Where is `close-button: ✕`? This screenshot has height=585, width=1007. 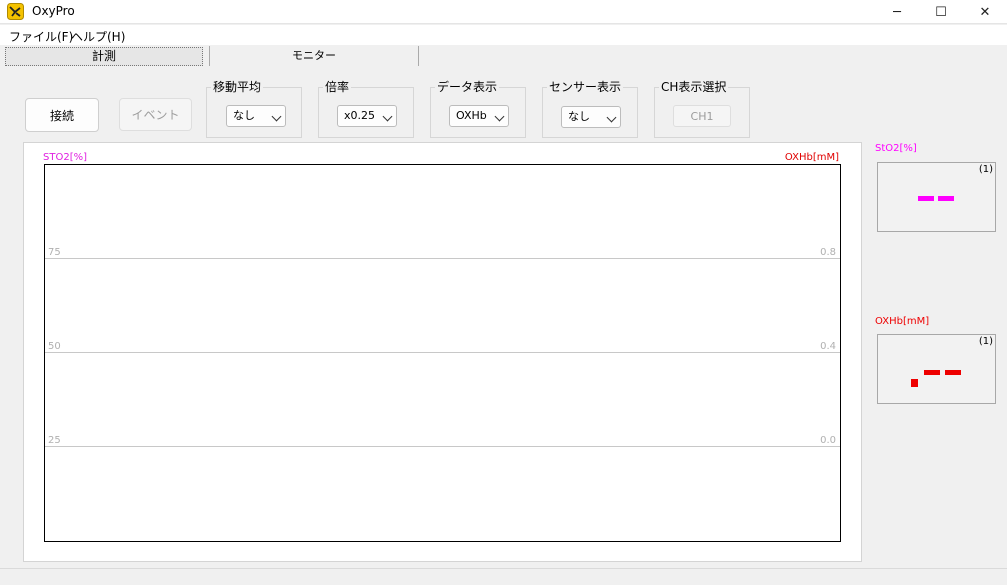
close-button: ✕ is located at coordinates (984, 12).